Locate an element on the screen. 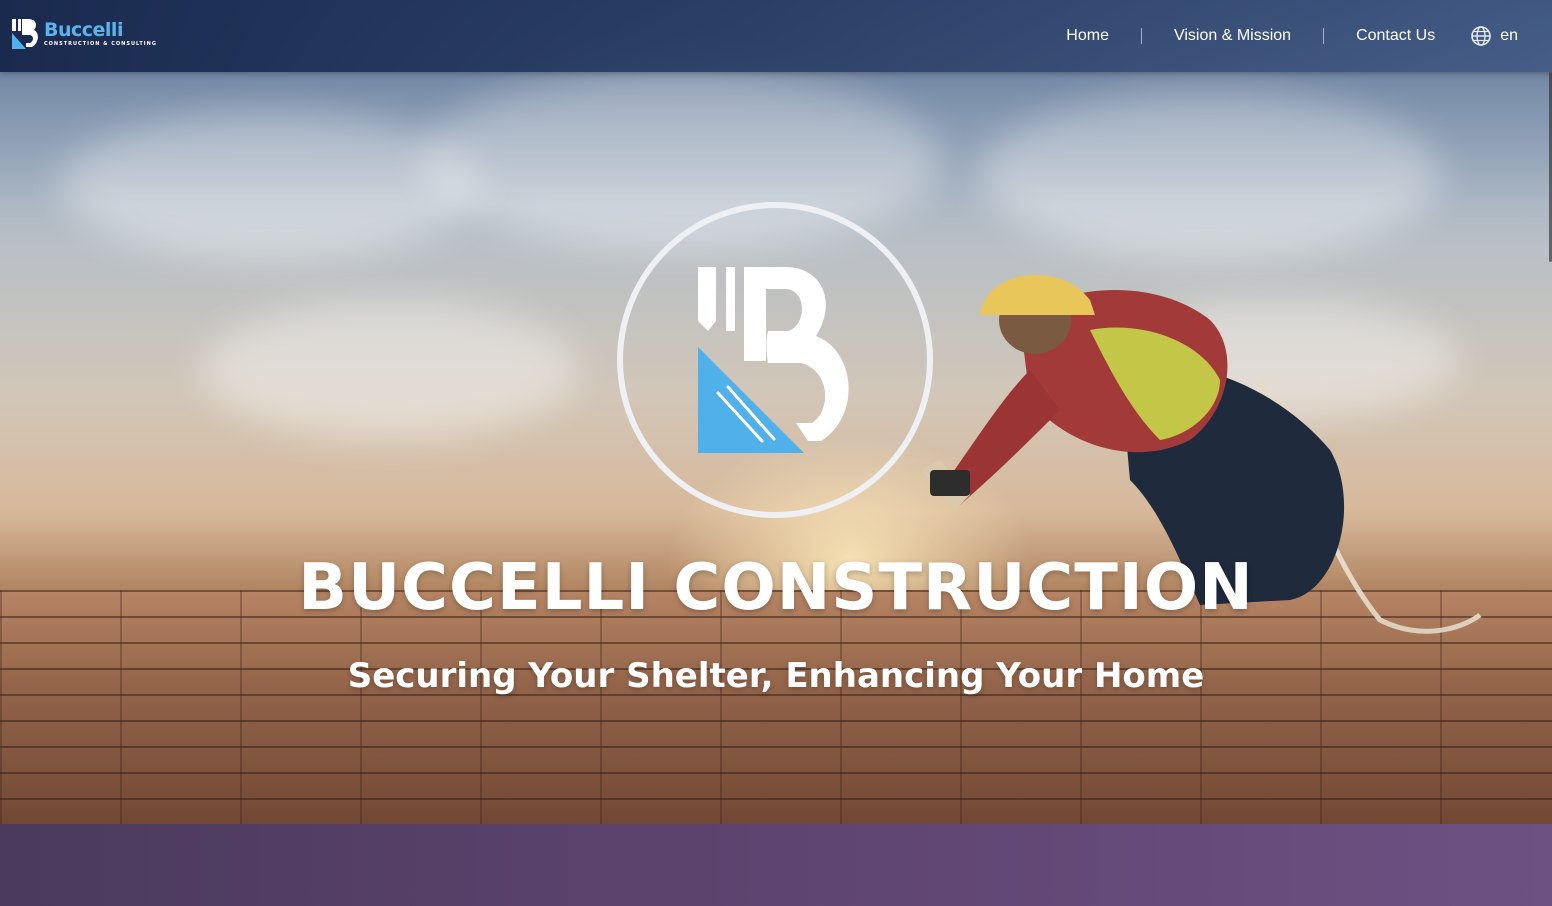 The width and height of the screenshot is (1552, 906). buccelli-logo-icon is located at coordinates (25, 34).